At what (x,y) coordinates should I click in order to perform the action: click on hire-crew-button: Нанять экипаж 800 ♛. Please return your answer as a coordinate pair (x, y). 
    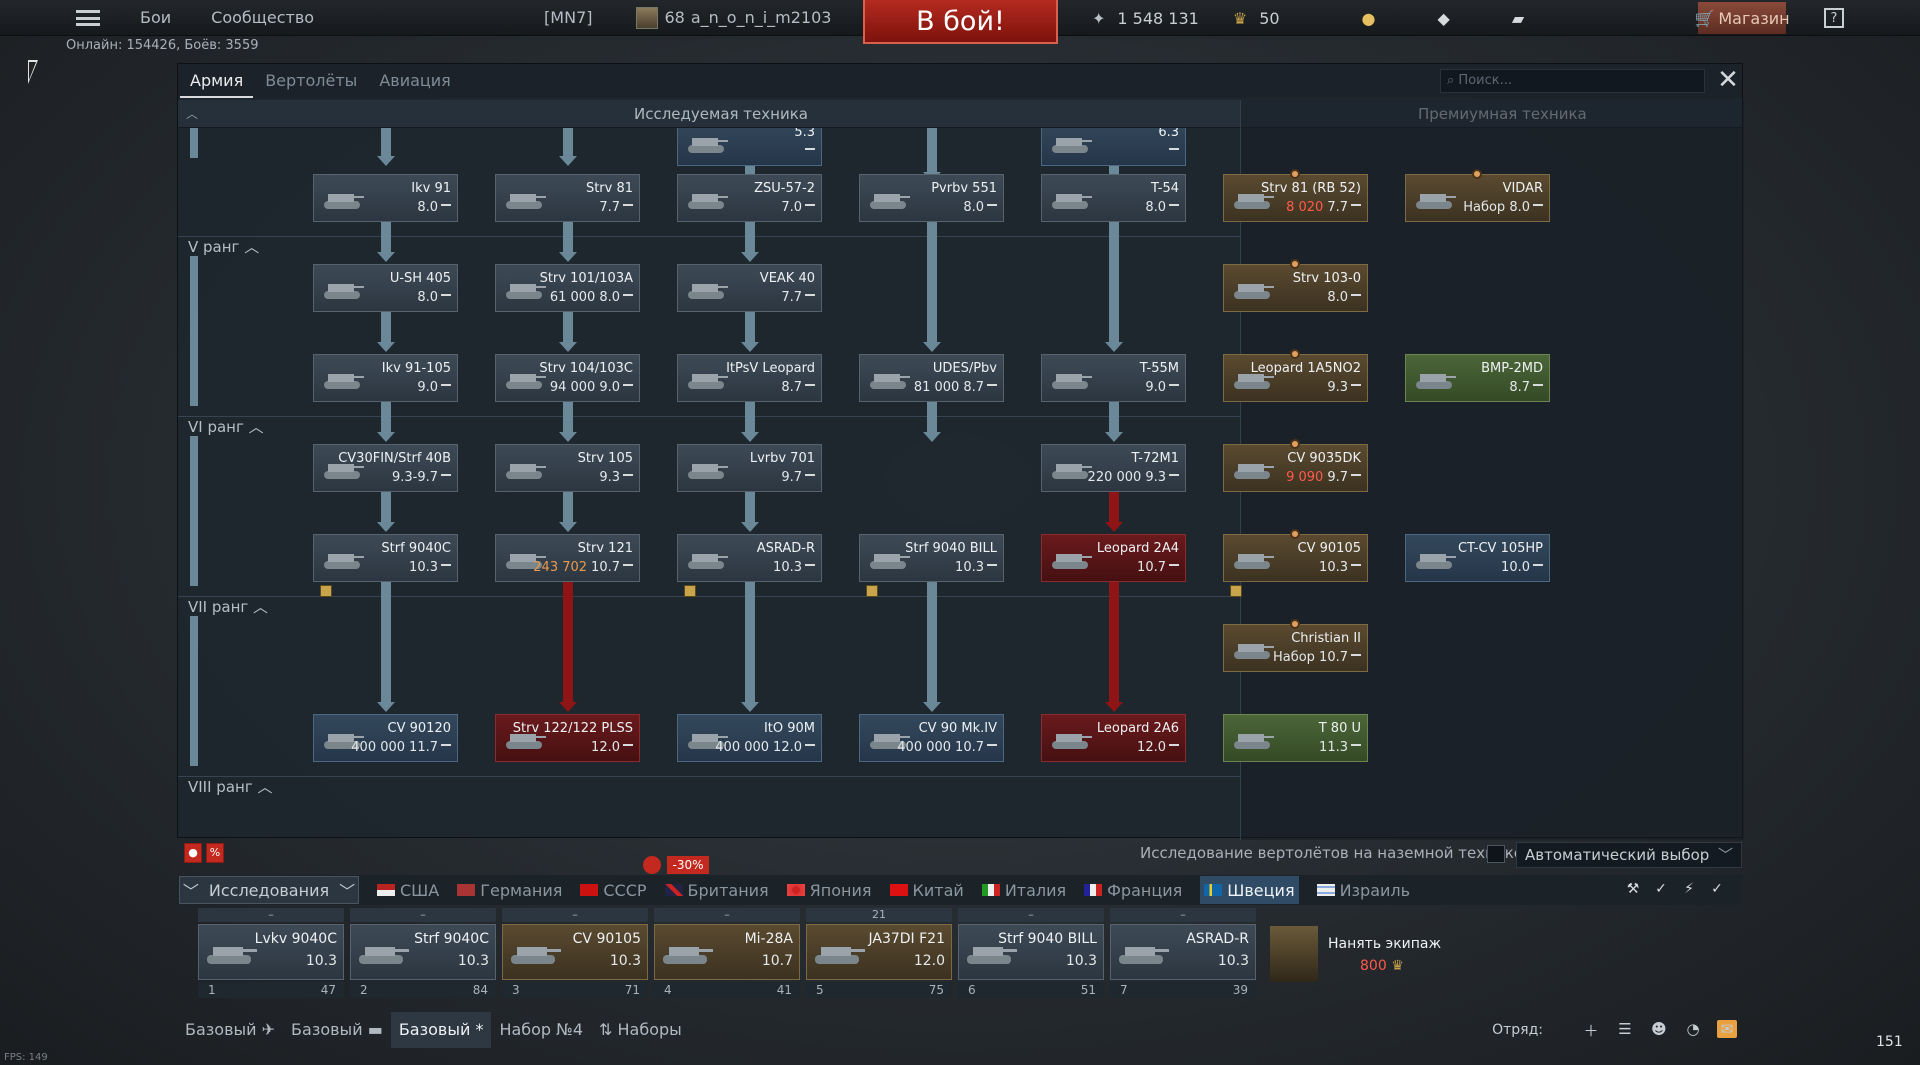
    Looking at the image, I should click on (1355, 954).